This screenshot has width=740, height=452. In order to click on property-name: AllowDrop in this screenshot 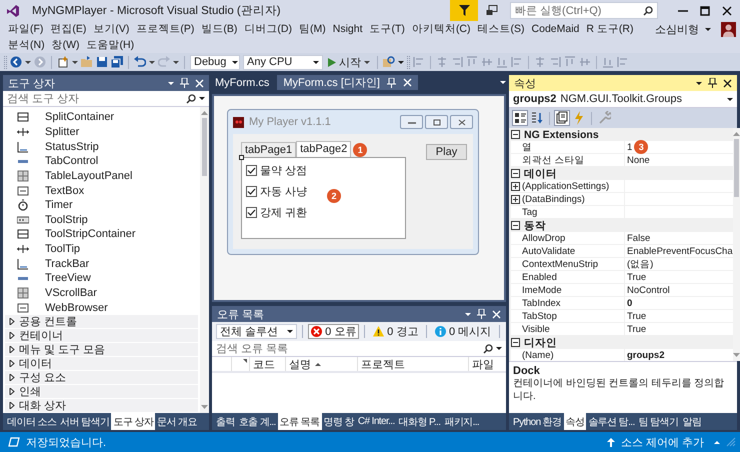, I will do `click(544, 238)`.